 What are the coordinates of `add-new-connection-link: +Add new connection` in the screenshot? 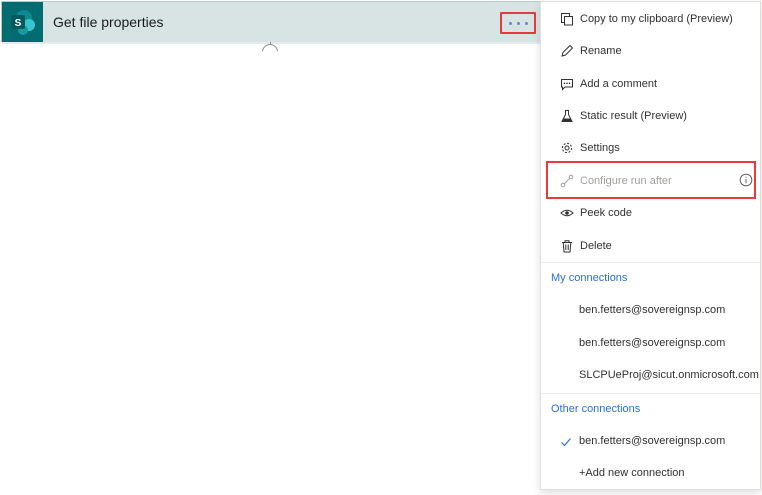 It's located at (632, 473).